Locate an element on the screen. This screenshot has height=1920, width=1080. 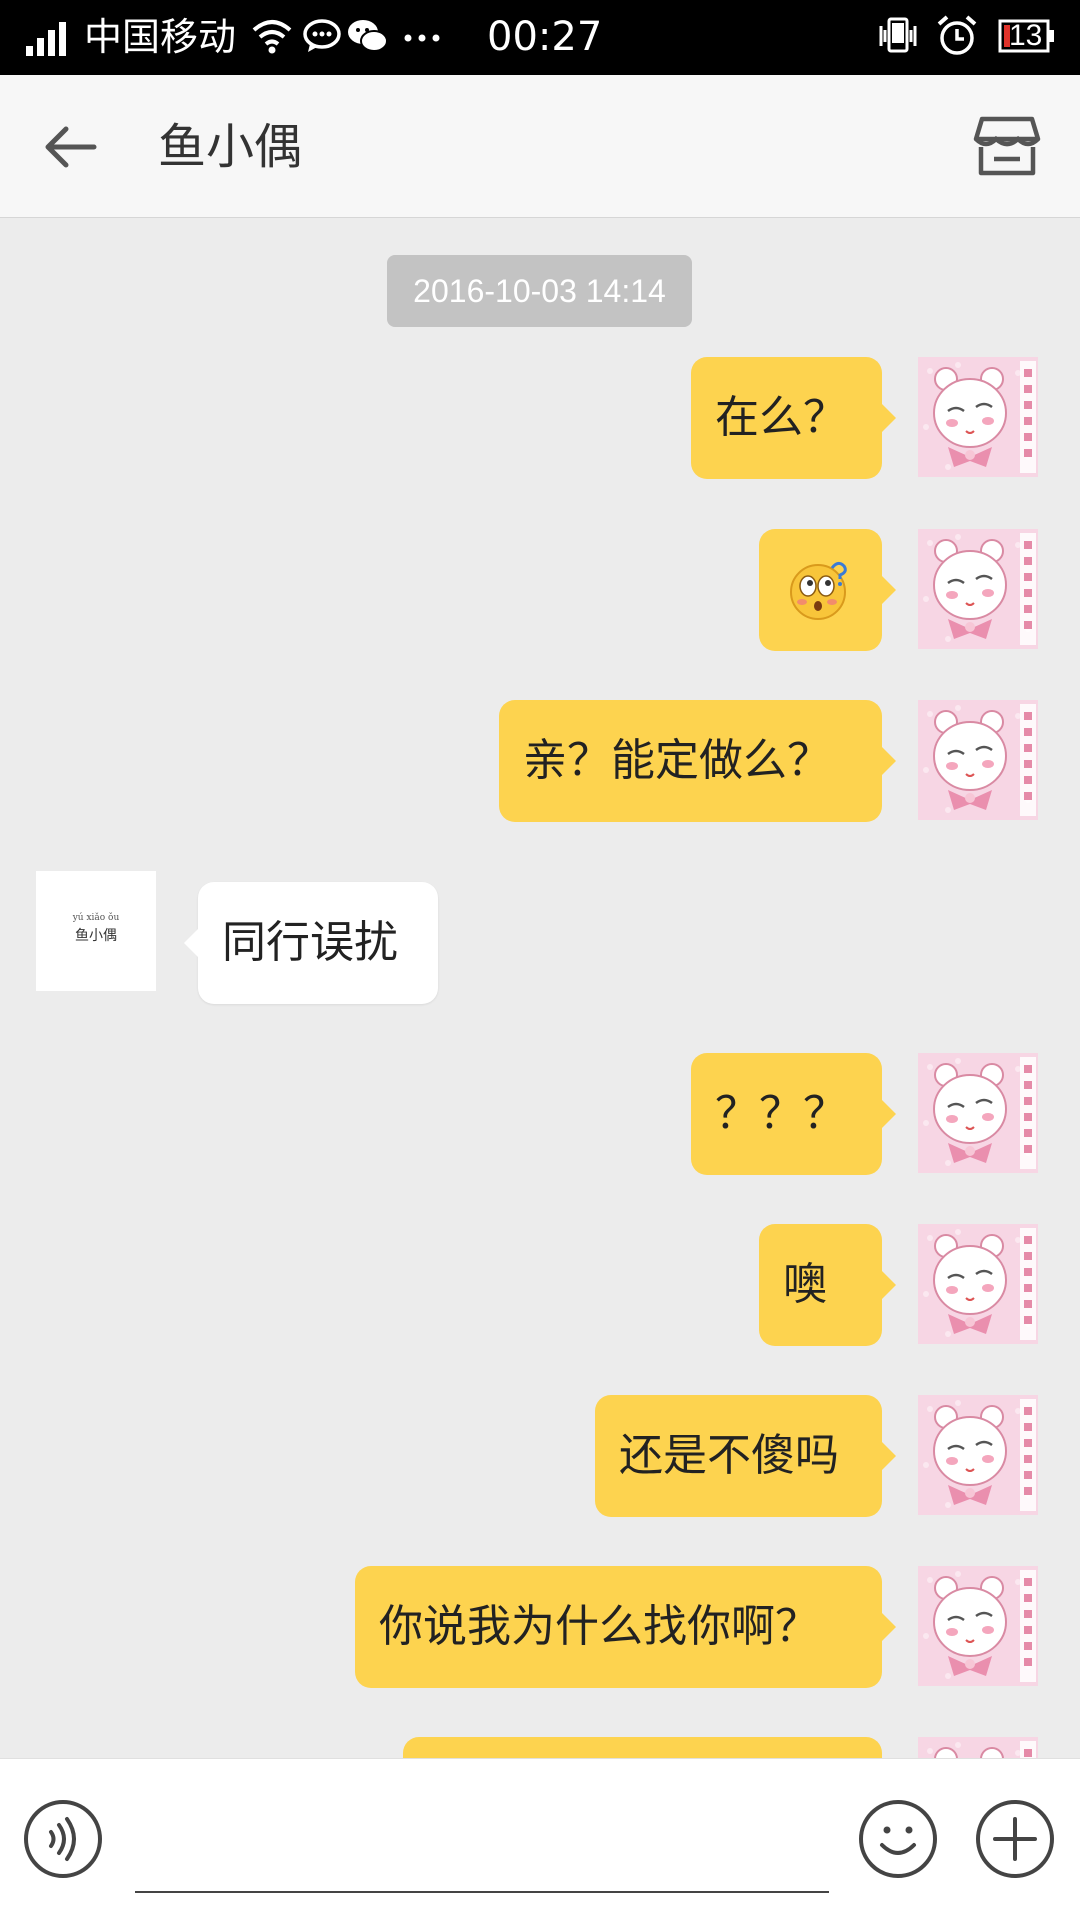
message-text: 你说我为什么找你啊？ is located at coordinates (599, 1626).